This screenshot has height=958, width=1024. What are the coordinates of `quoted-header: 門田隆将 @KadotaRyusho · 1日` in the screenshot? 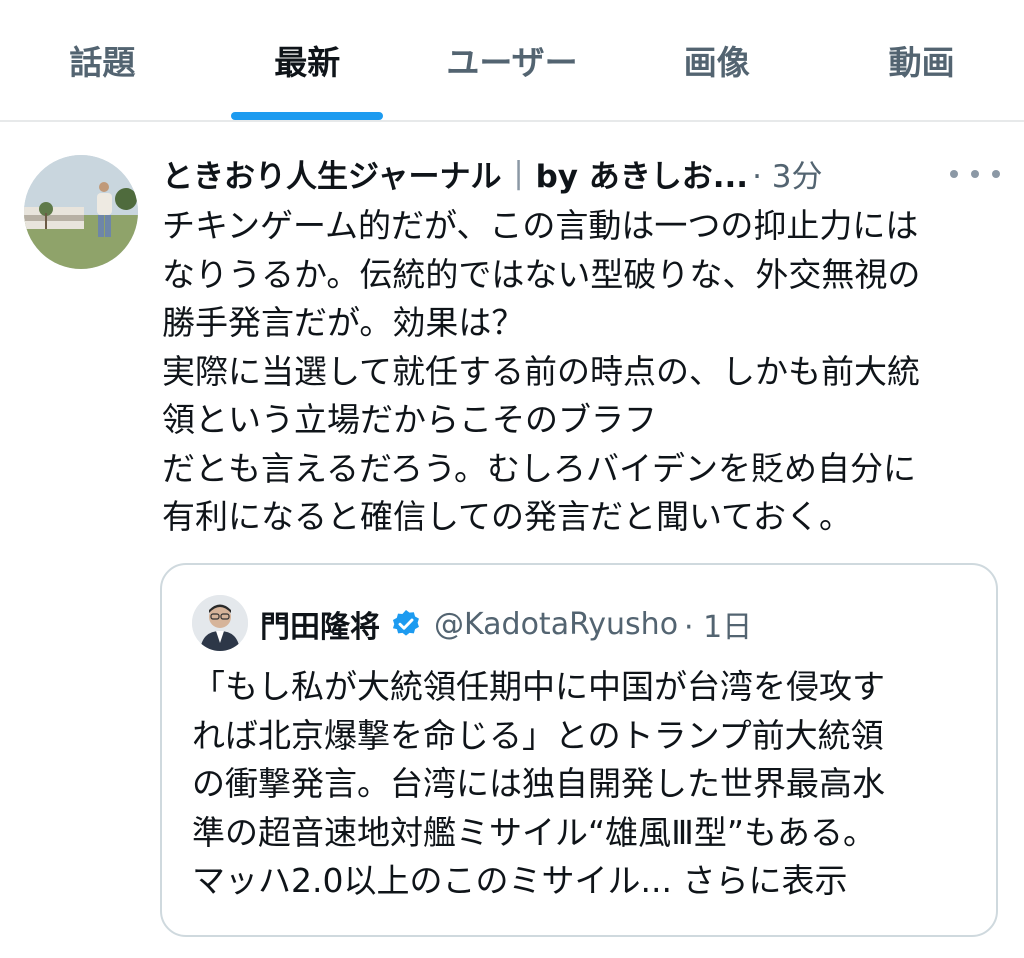 It's located at (506, 624).